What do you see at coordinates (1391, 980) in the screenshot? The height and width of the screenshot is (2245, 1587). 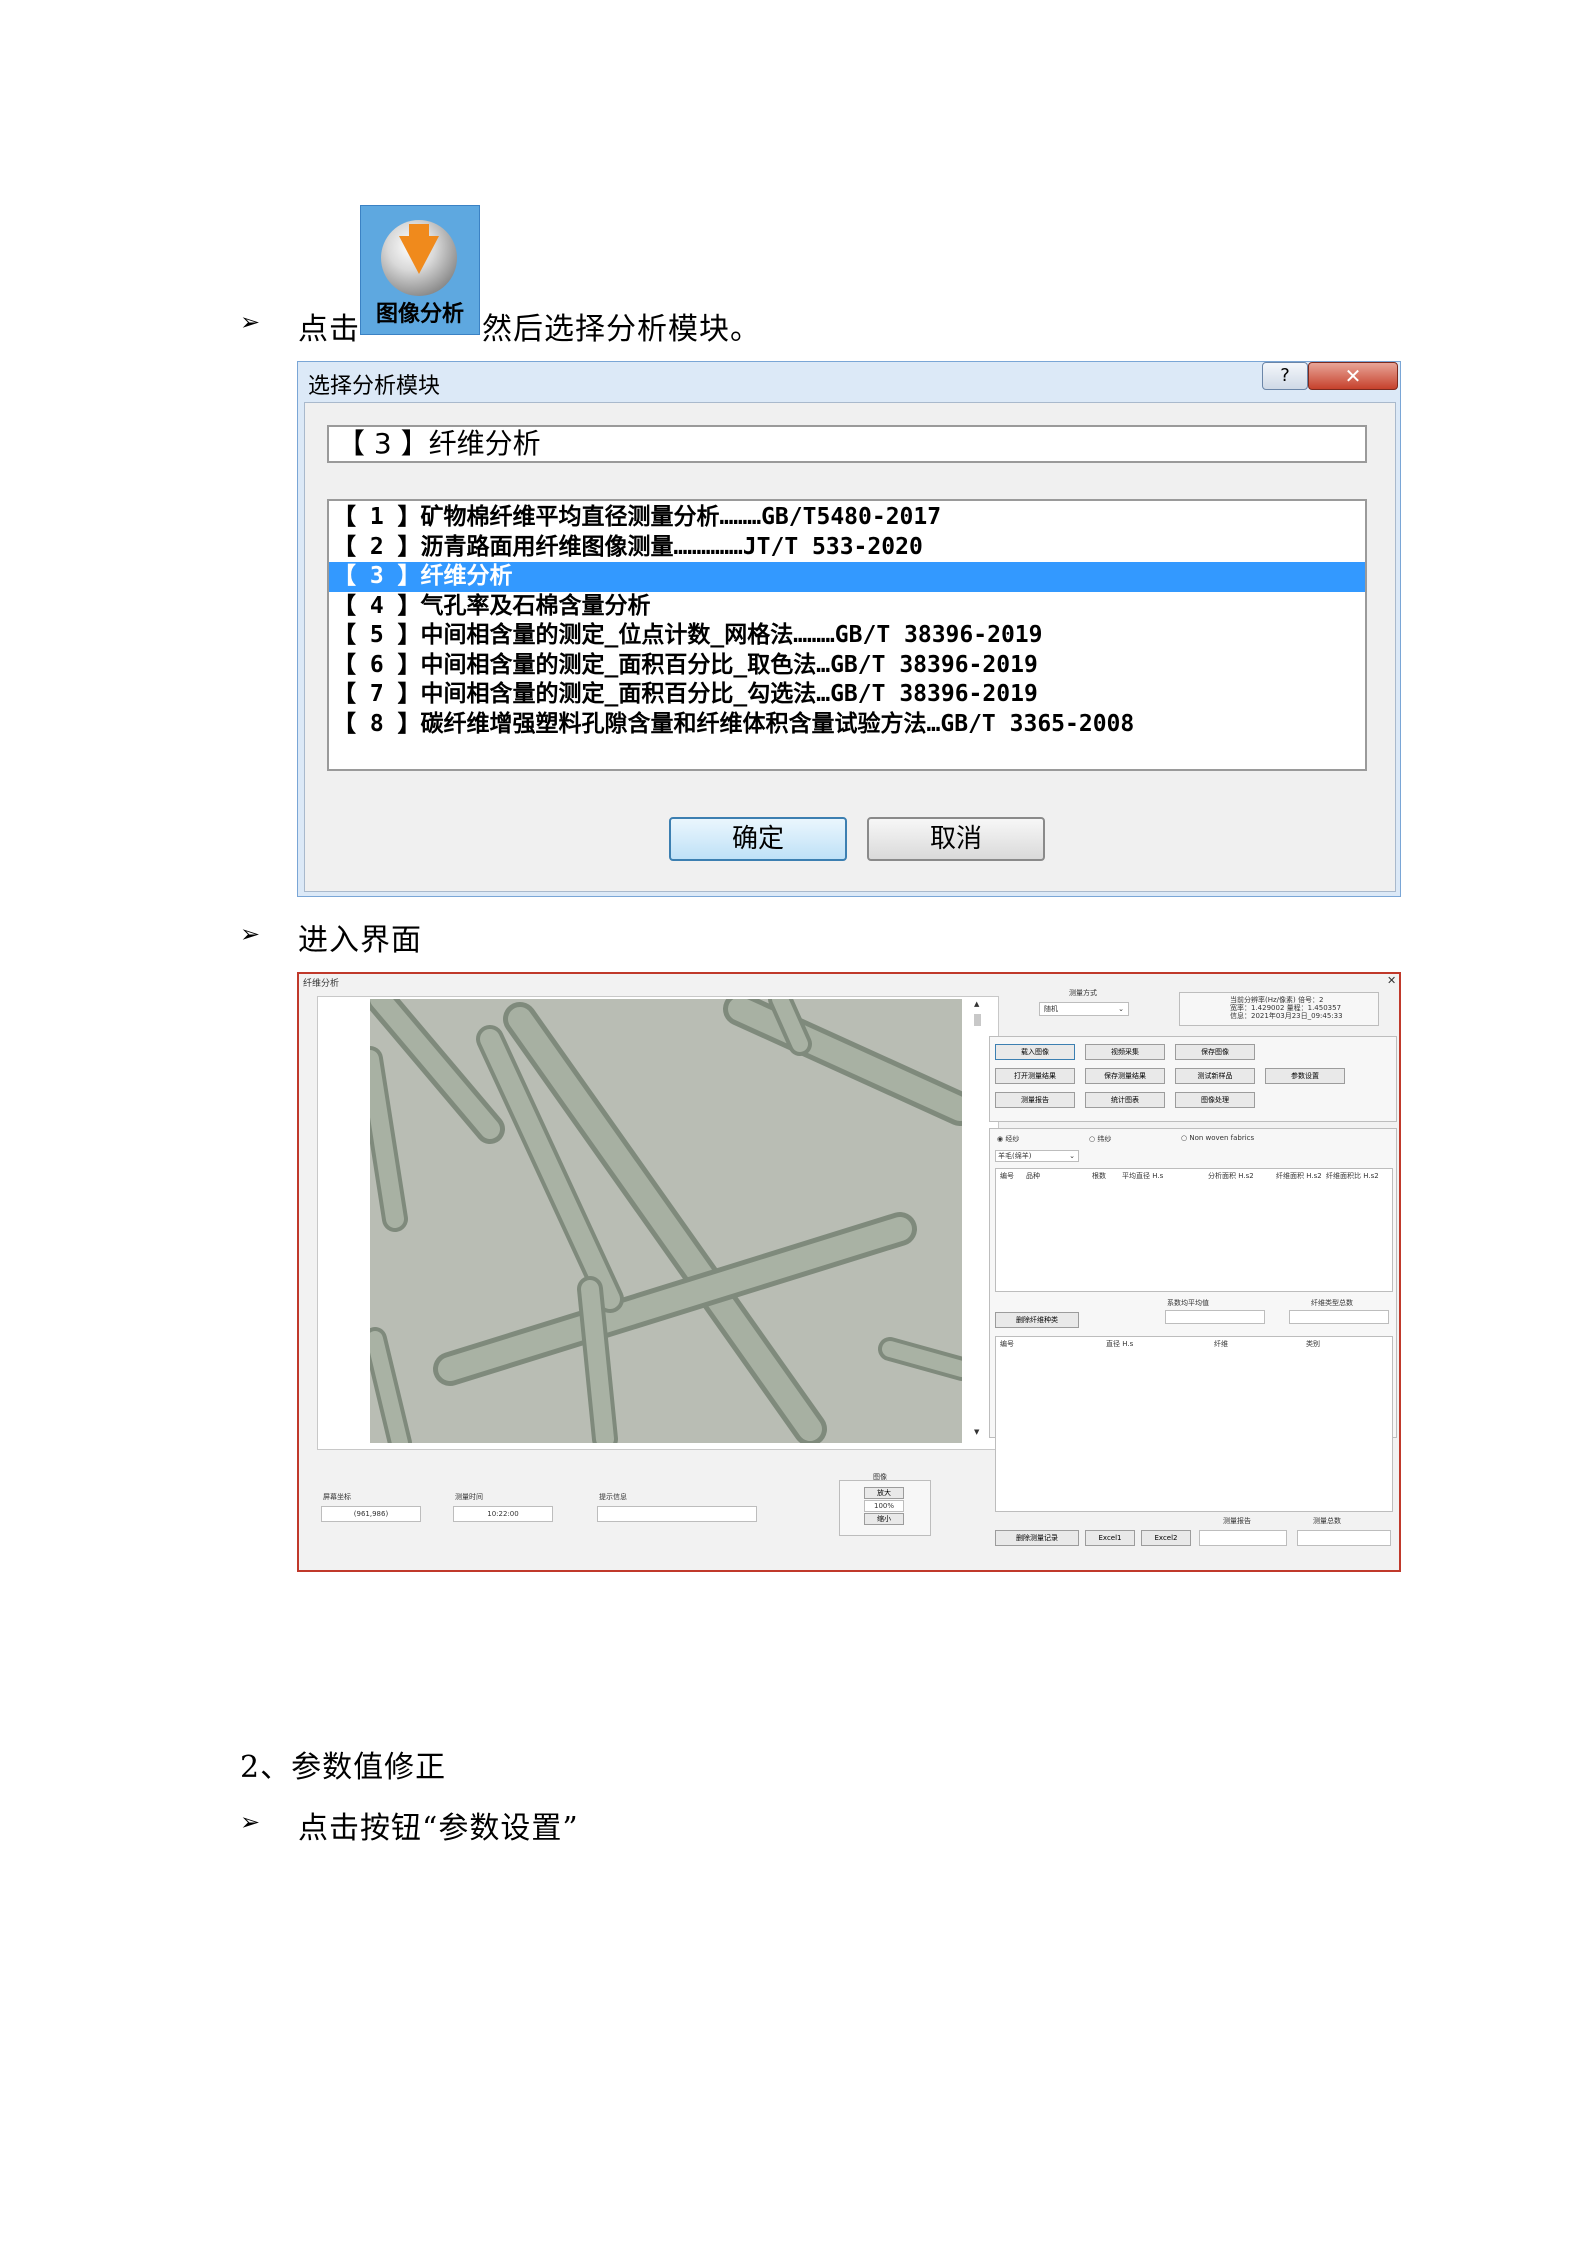 I see `close-icon: ✕` at bounding box center [1391, 980].